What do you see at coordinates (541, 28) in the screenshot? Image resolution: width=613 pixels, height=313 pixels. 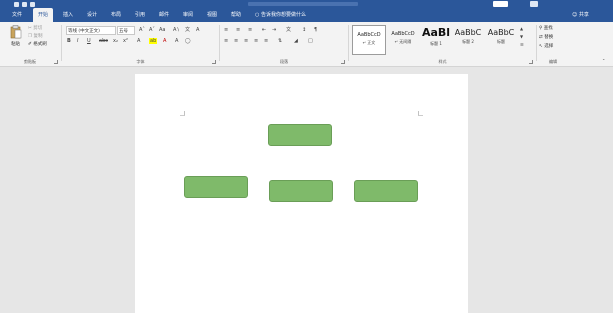 I see `magnifier-icon: ⚲` at bounding box center [541, 28].